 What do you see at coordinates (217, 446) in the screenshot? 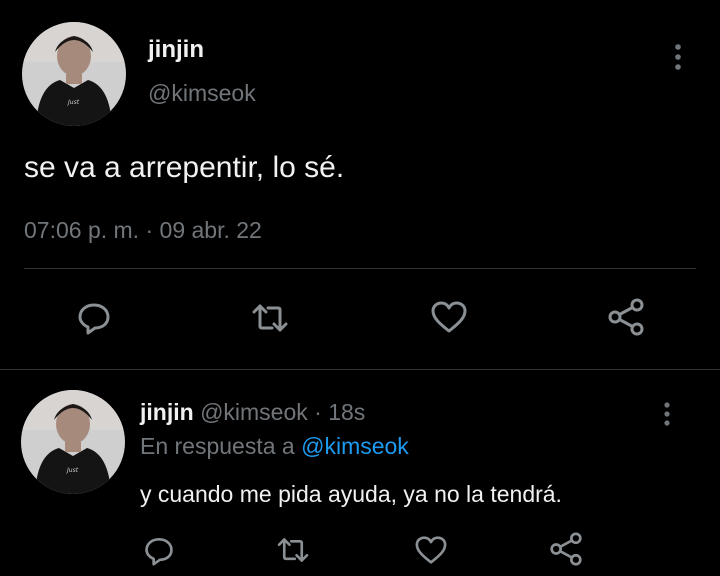
I see `reply-prefix: En respuesta a` at bounding box center [217, 446].